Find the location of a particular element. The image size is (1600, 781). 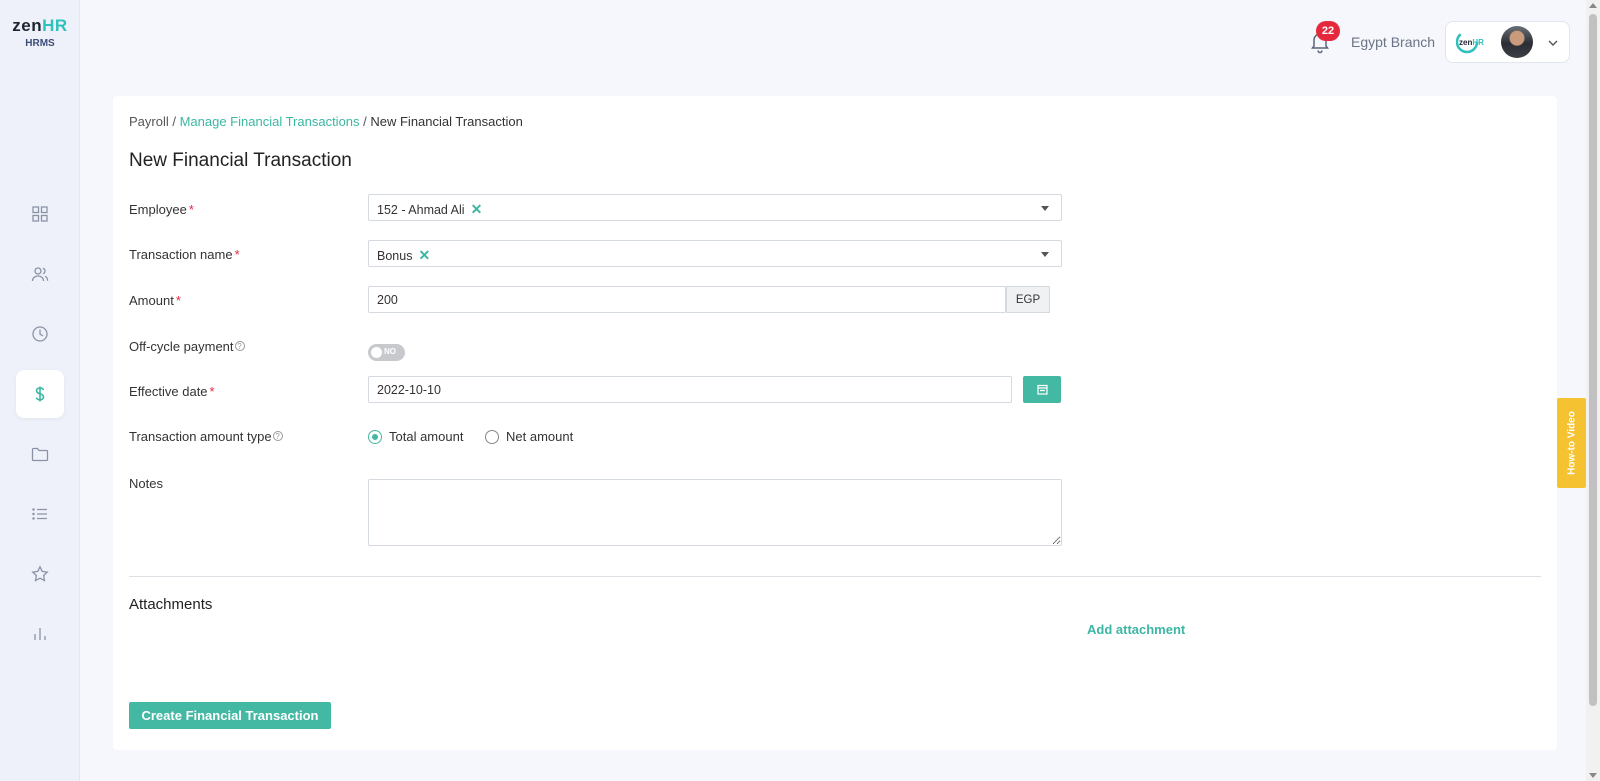

breadcrumb-root: Payroll is located at coordinates (149, 121).